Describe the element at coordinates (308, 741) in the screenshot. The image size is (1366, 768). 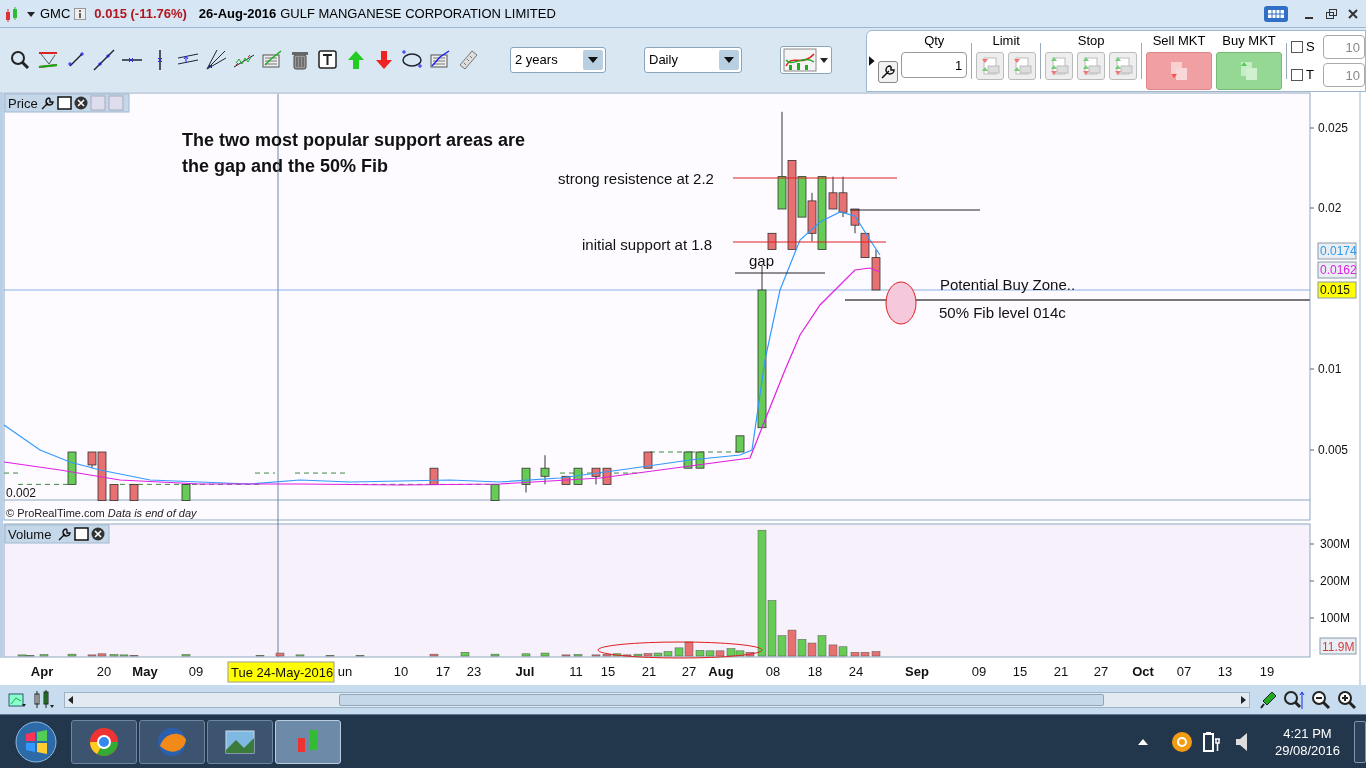
I see `chart-app-button` at that location.